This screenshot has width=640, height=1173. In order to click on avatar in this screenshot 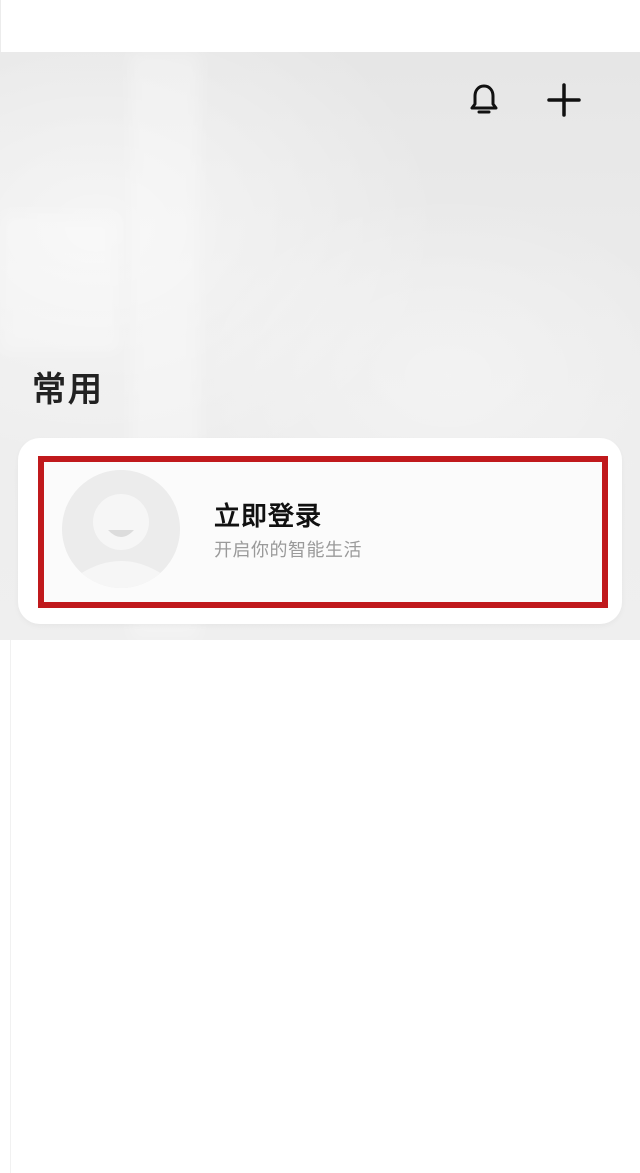, I will do `click(121, 529)`.